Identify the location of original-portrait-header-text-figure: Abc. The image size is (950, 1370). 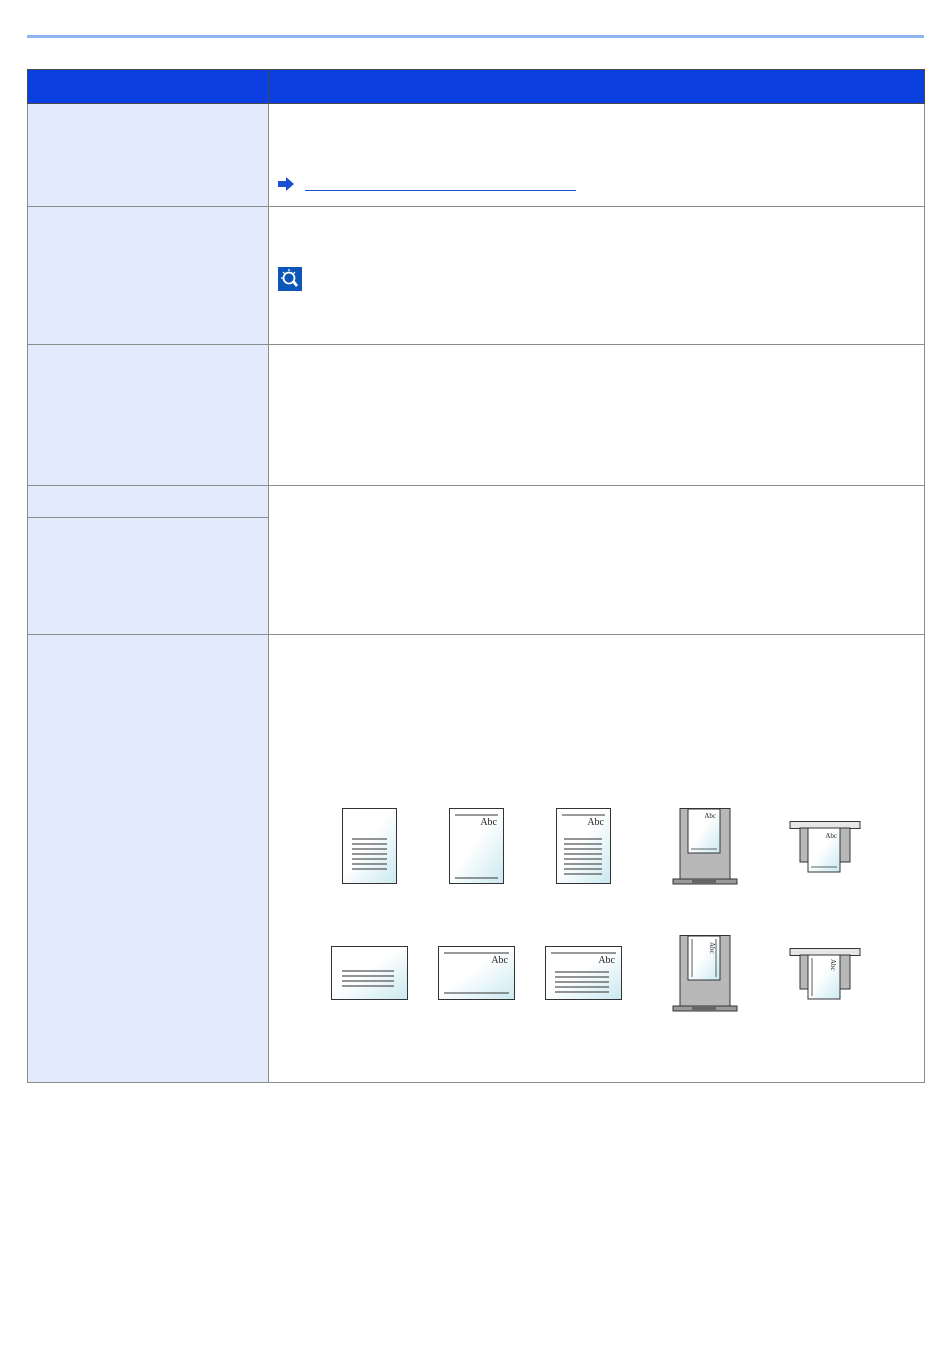
(583, 846).